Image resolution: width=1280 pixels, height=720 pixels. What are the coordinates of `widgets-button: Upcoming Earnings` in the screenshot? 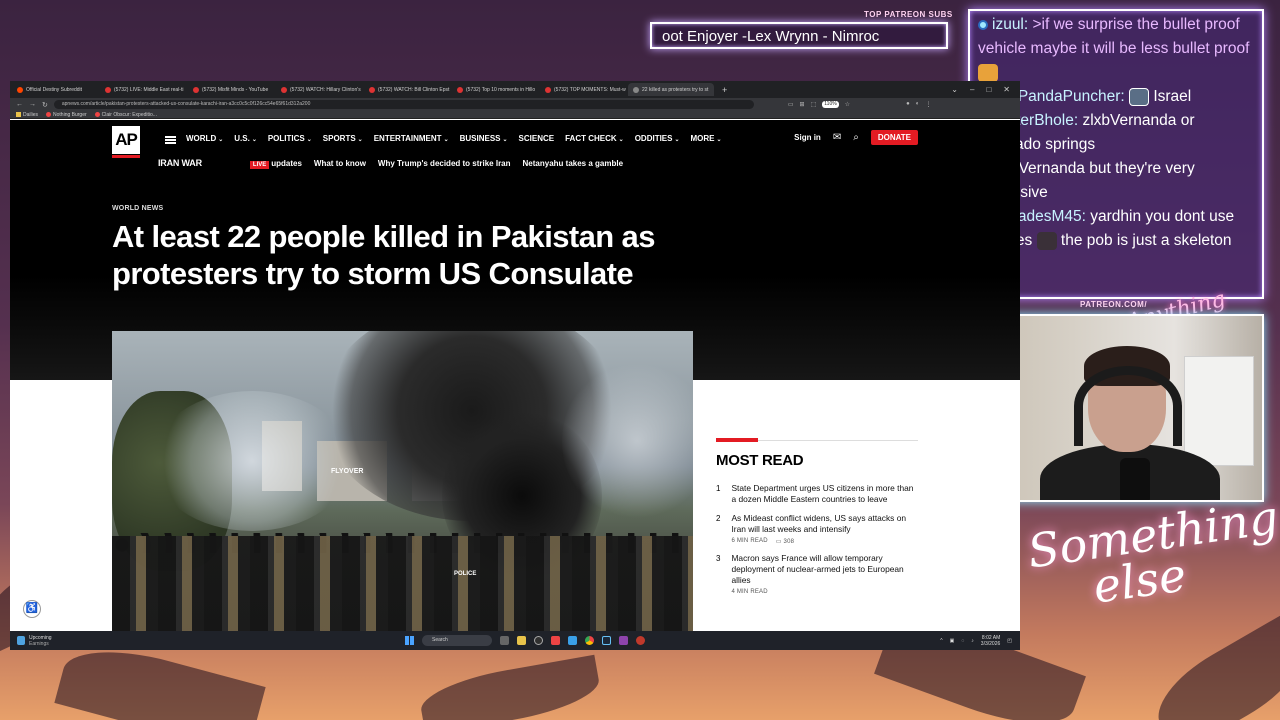 It's located at (31, 641).